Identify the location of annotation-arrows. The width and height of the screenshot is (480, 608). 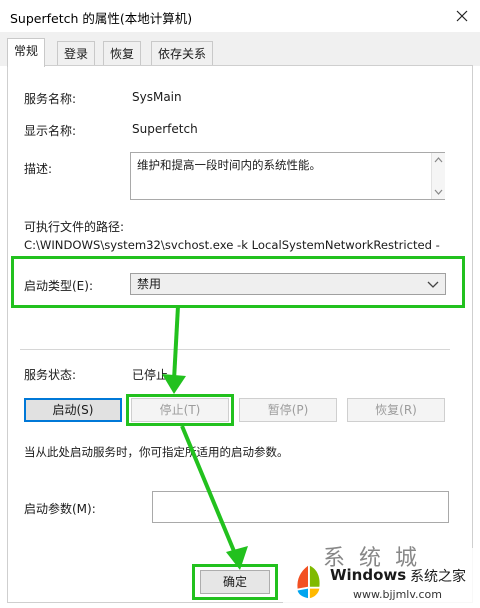
(205, 437).